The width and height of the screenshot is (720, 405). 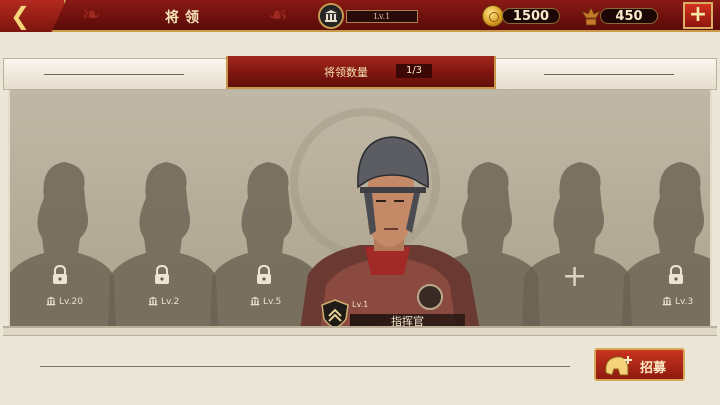 I want to click on back-button: ❮, so click(x=33, y=16).